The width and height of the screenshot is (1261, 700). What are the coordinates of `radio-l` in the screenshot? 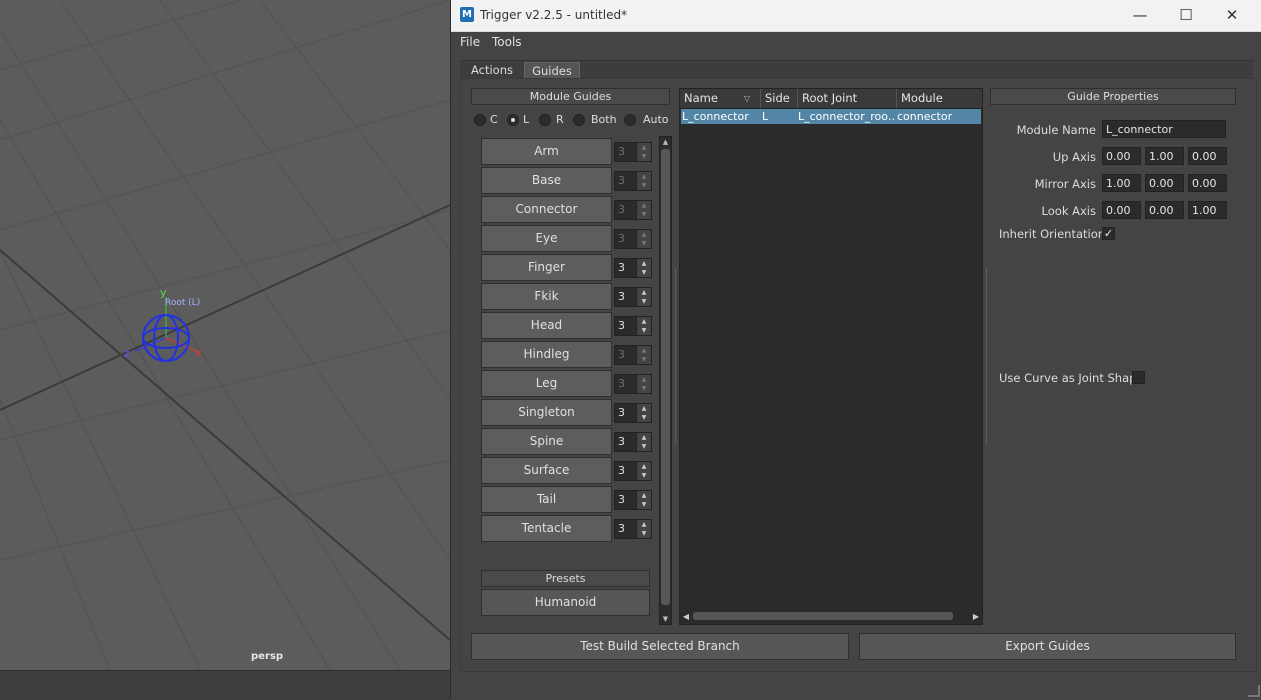 It's located at (513, 120).